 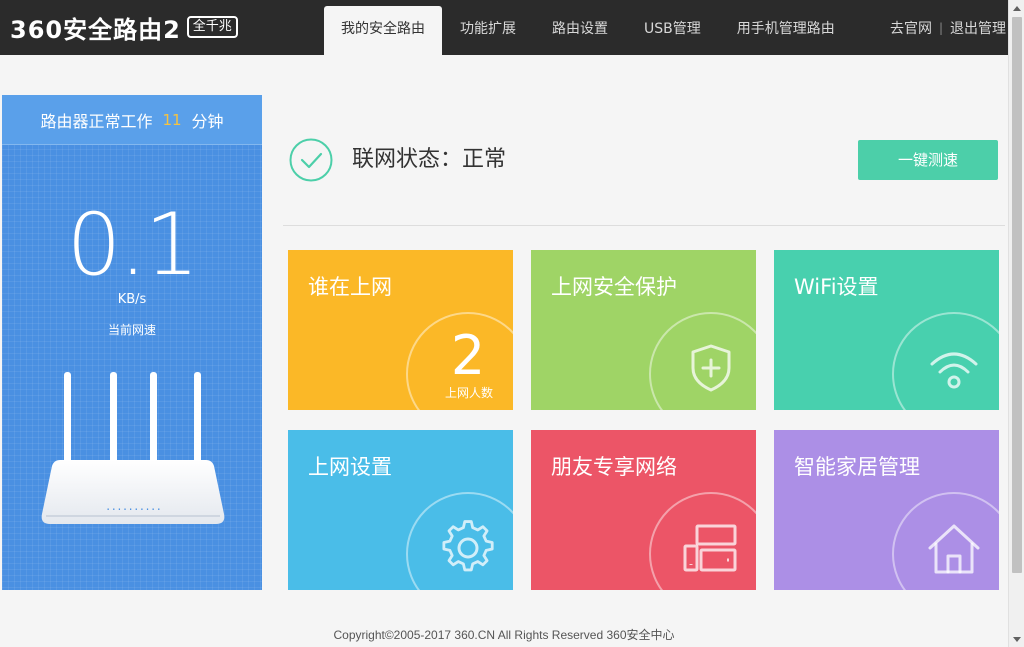 I want to click on page-scrollbar, so click(x=1016, y=323).